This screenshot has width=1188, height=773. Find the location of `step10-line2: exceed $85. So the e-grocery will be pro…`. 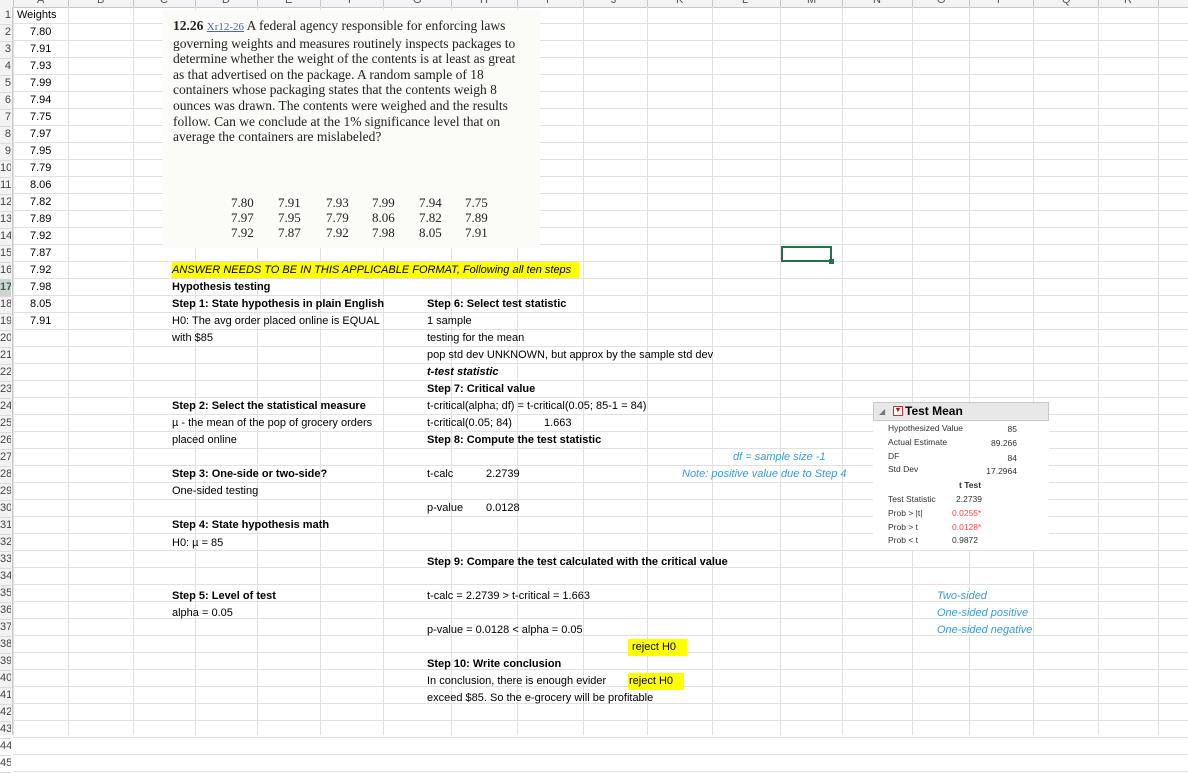

step10-line2: exceed $85. So the e-grocery will be pro… is located at coordinates (540, 698).